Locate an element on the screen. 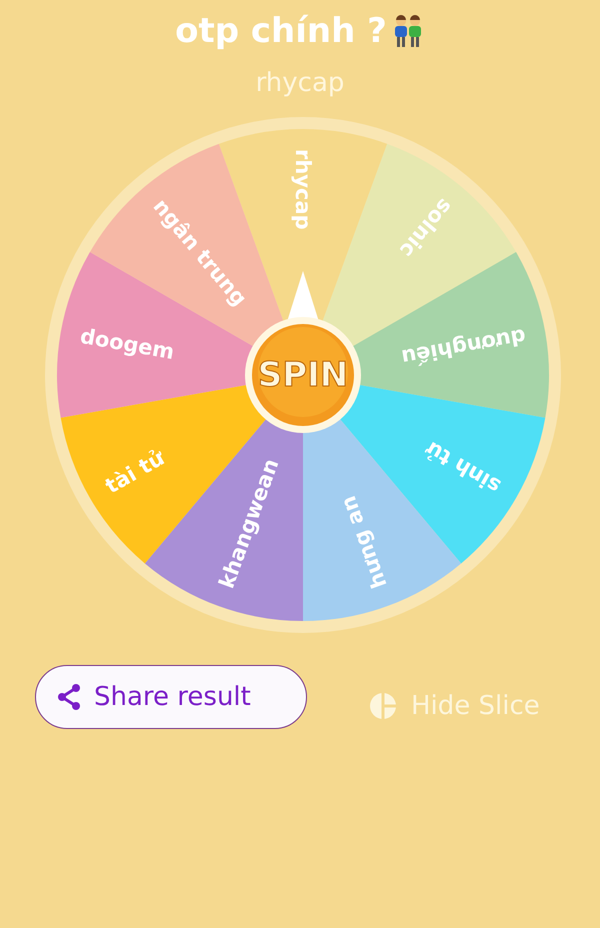 The height and width of the screenshot is (928, 600). result-text: rhycap is located at coordinates (300, 83).